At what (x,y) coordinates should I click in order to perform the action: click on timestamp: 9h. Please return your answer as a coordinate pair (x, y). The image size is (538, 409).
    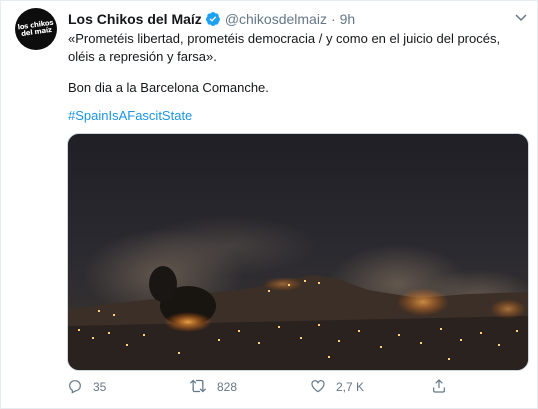
    Looking at the image, I should click on (348, 19).